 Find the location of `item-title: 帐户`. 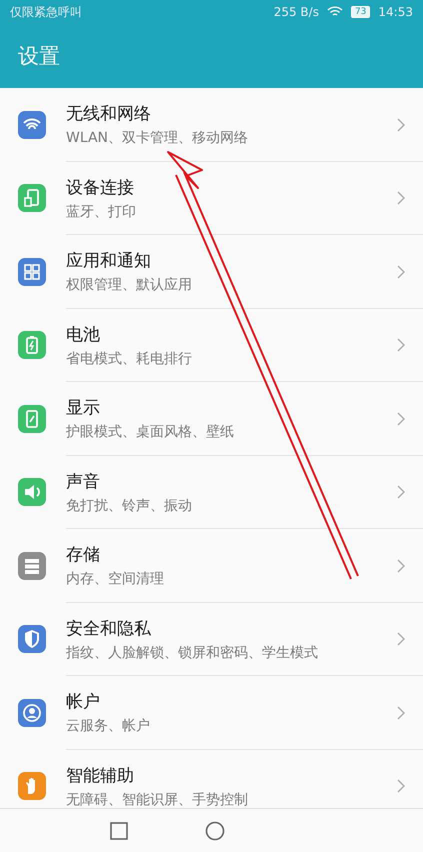

item-title: 帐户 is located at coordinates (83, 702).